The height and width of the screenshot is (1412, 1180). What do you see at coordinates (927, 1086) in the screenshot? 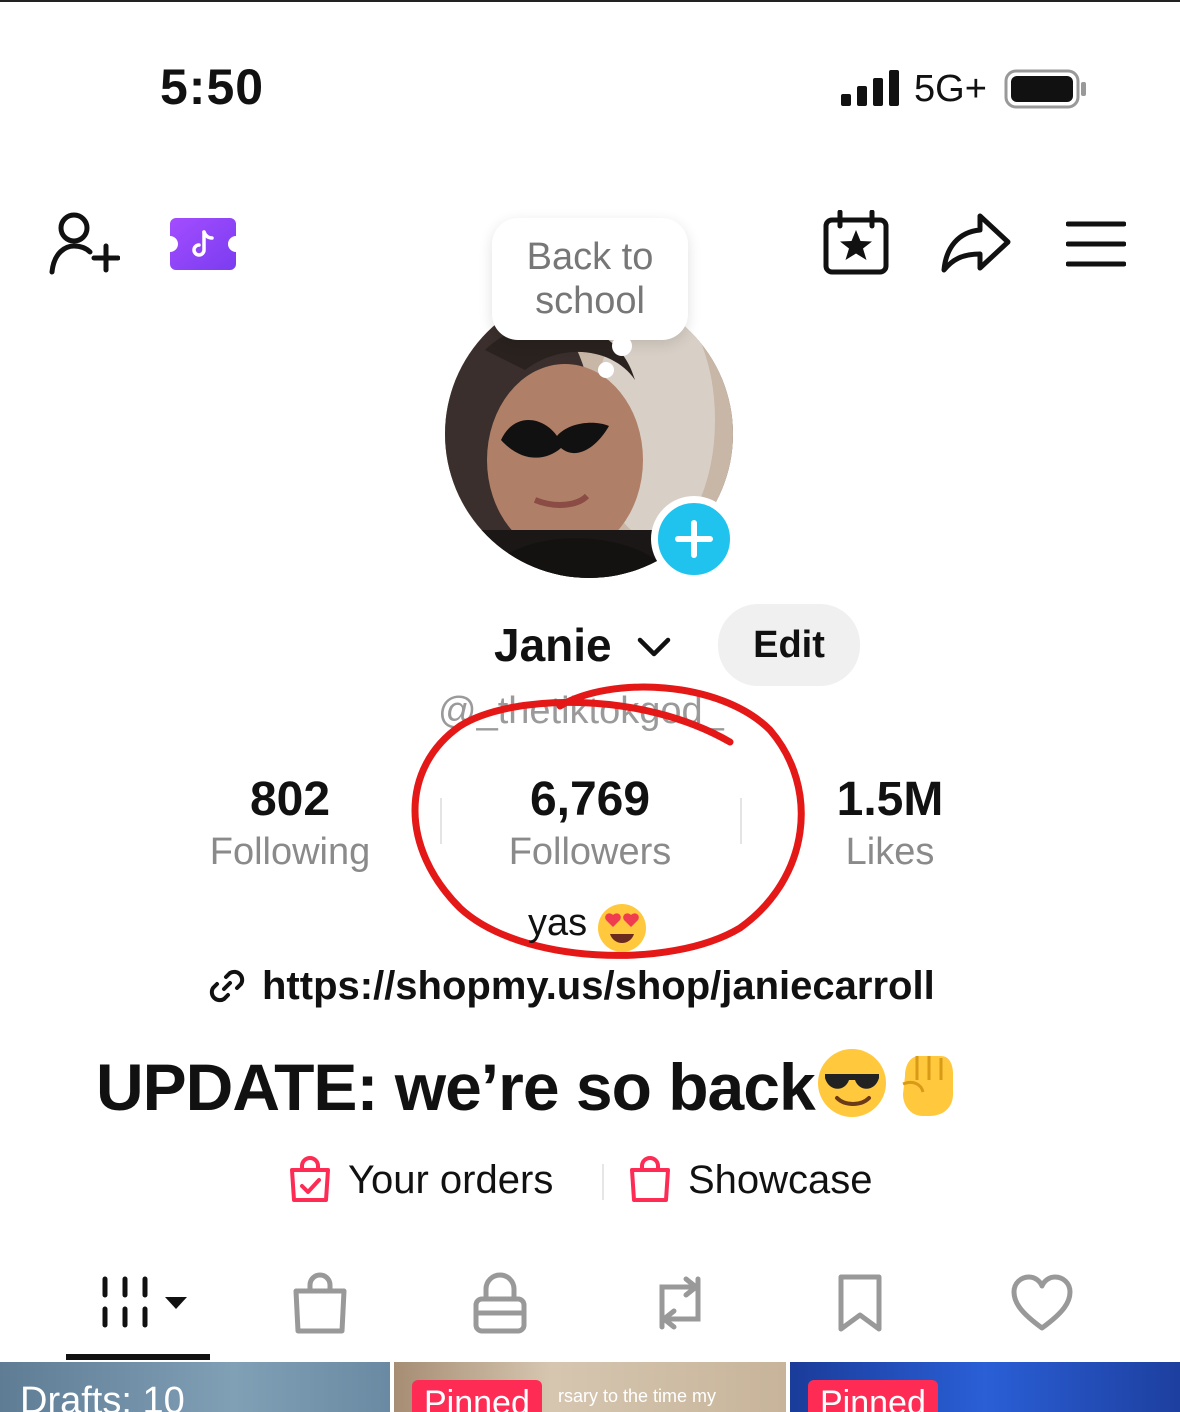
I see `raised-fist-emoji-icon` at bounding box center [927, 1086].